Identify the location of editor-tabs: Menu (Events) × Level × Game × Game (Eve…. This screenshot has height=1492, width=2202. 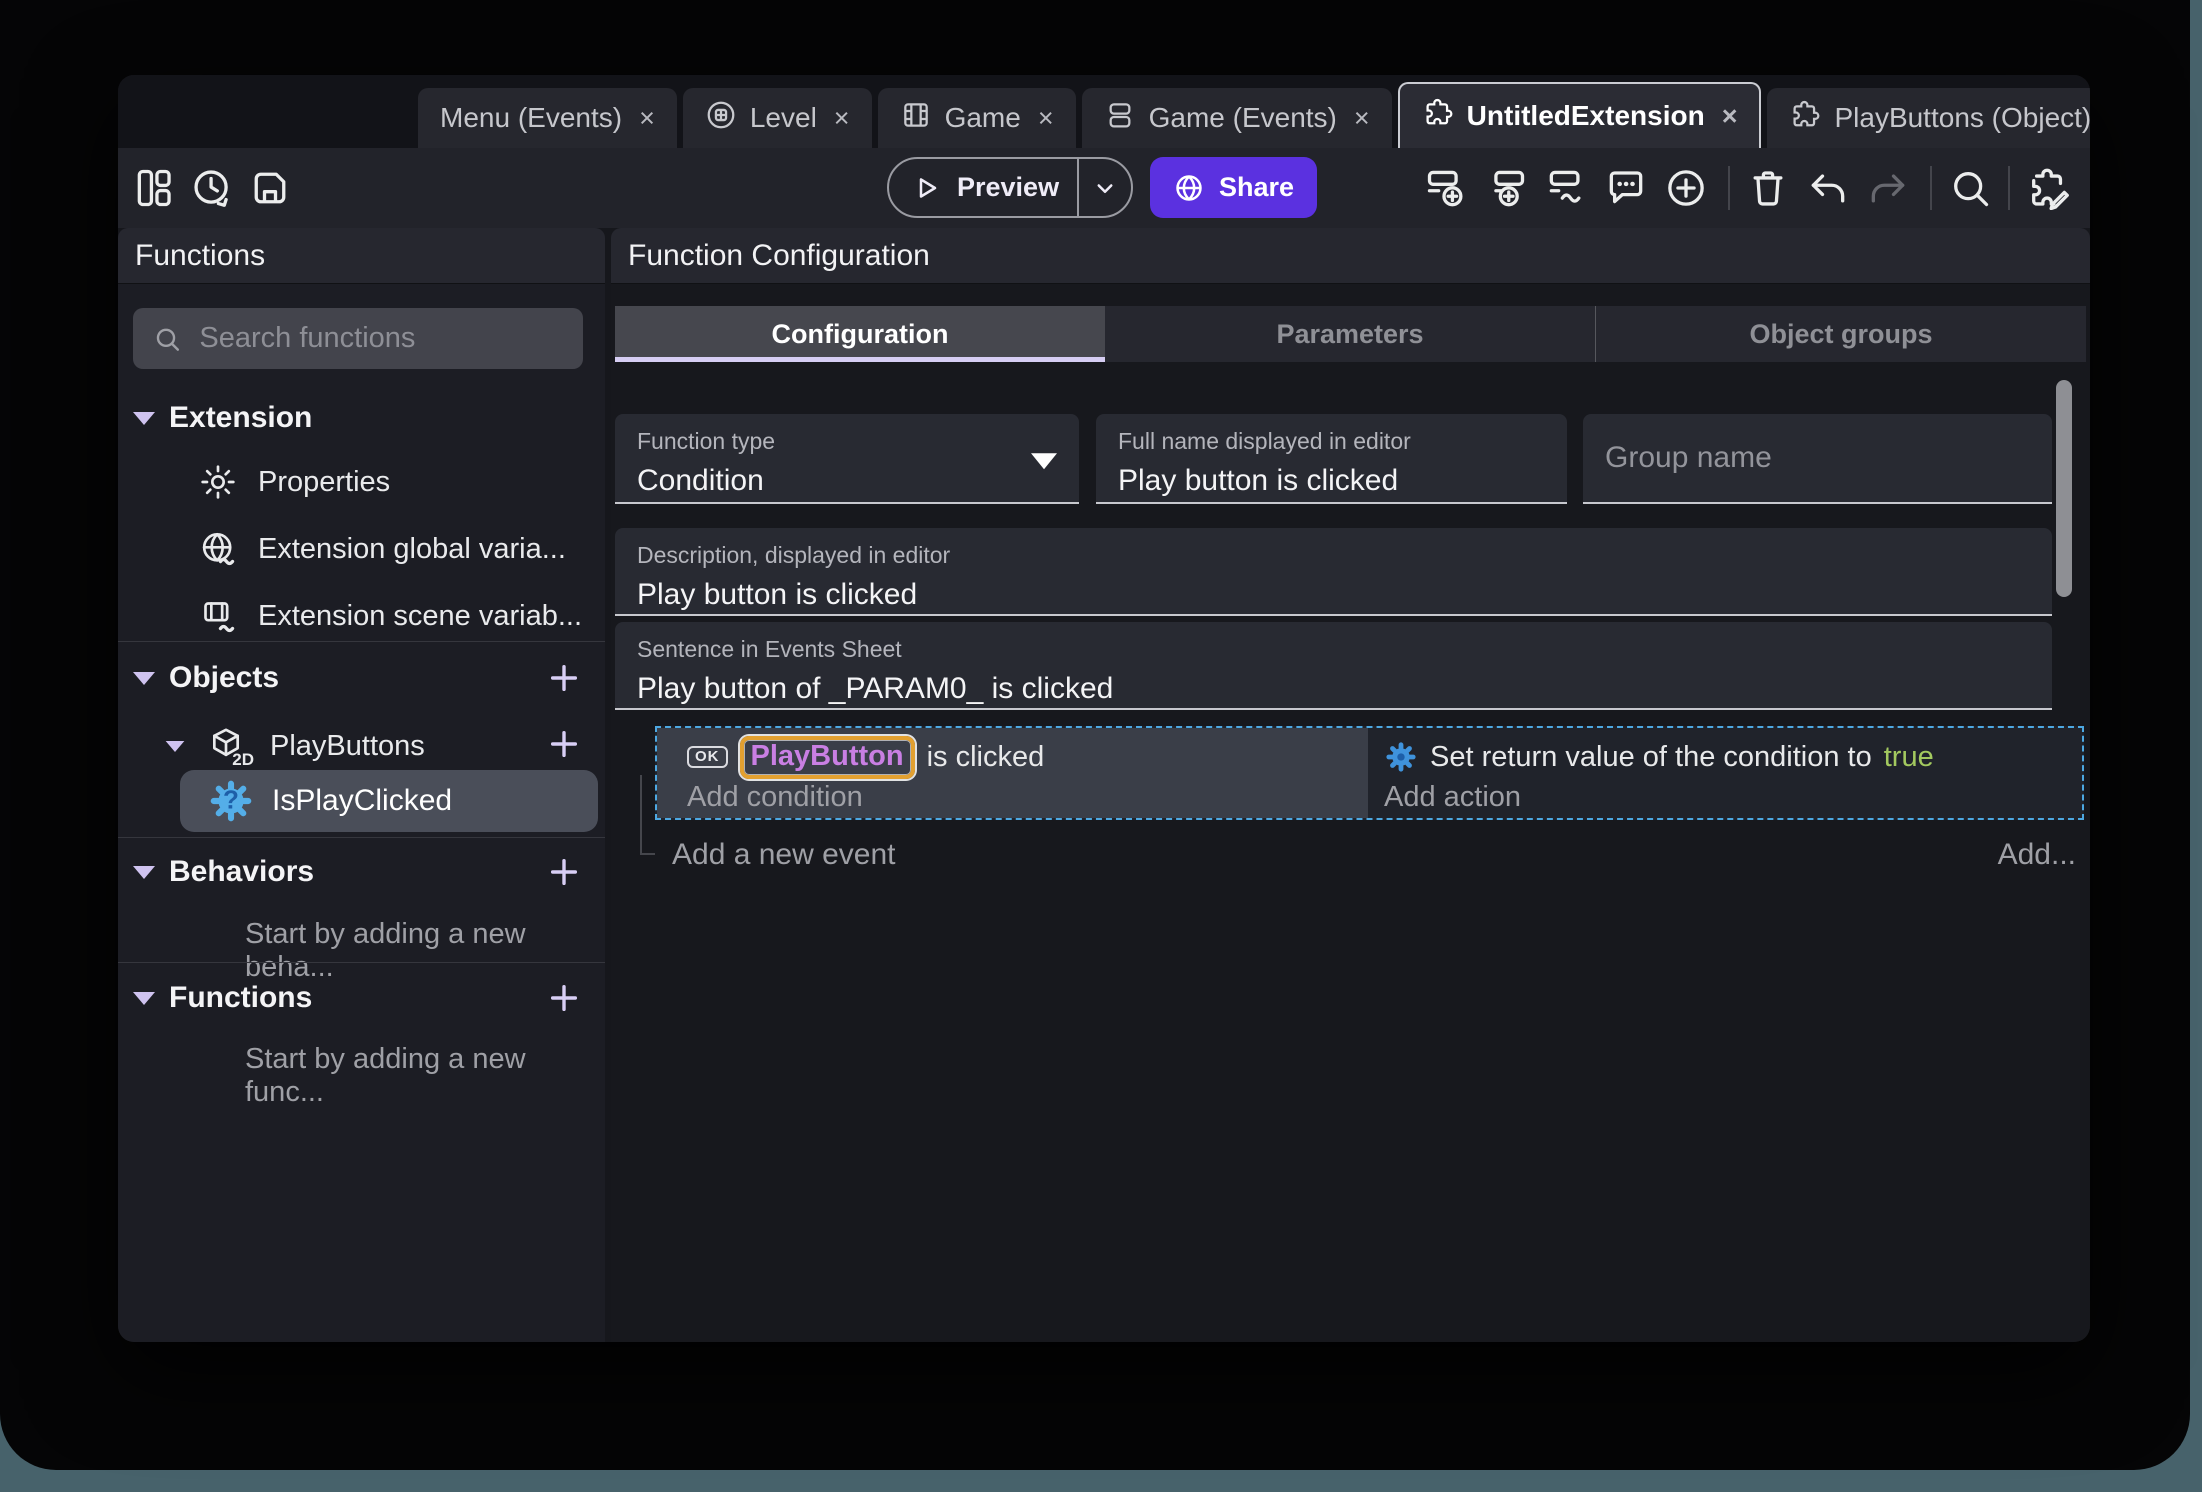
(1254, 115).